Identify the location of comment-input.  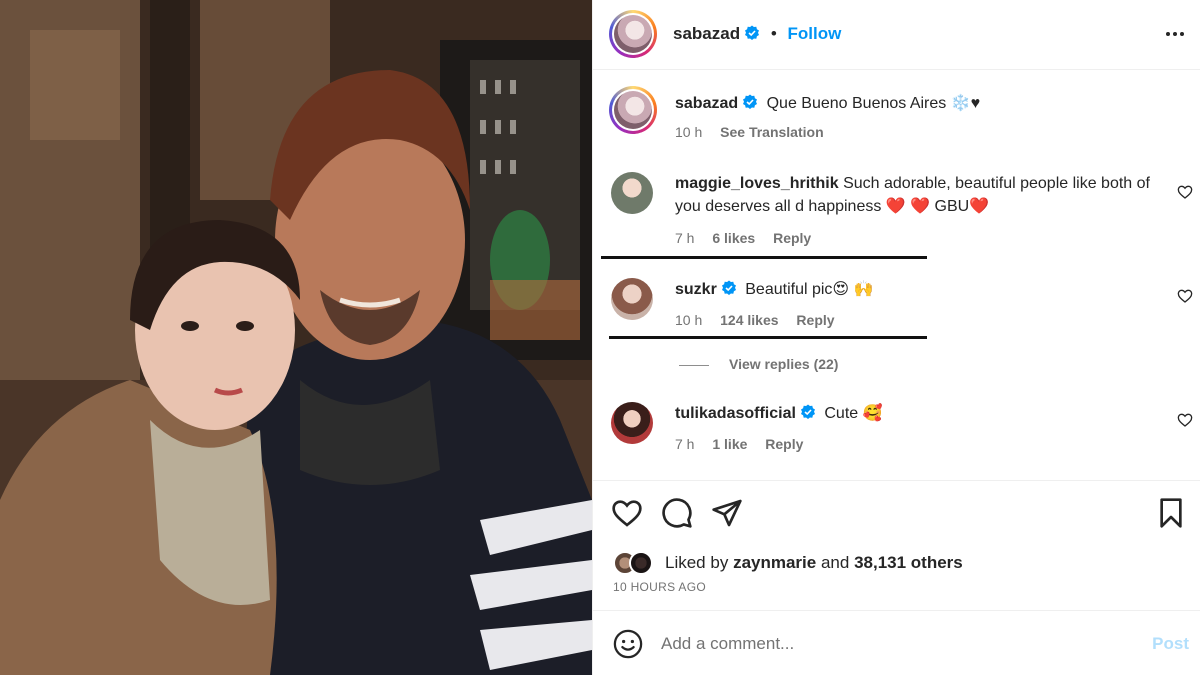
(891, 644).